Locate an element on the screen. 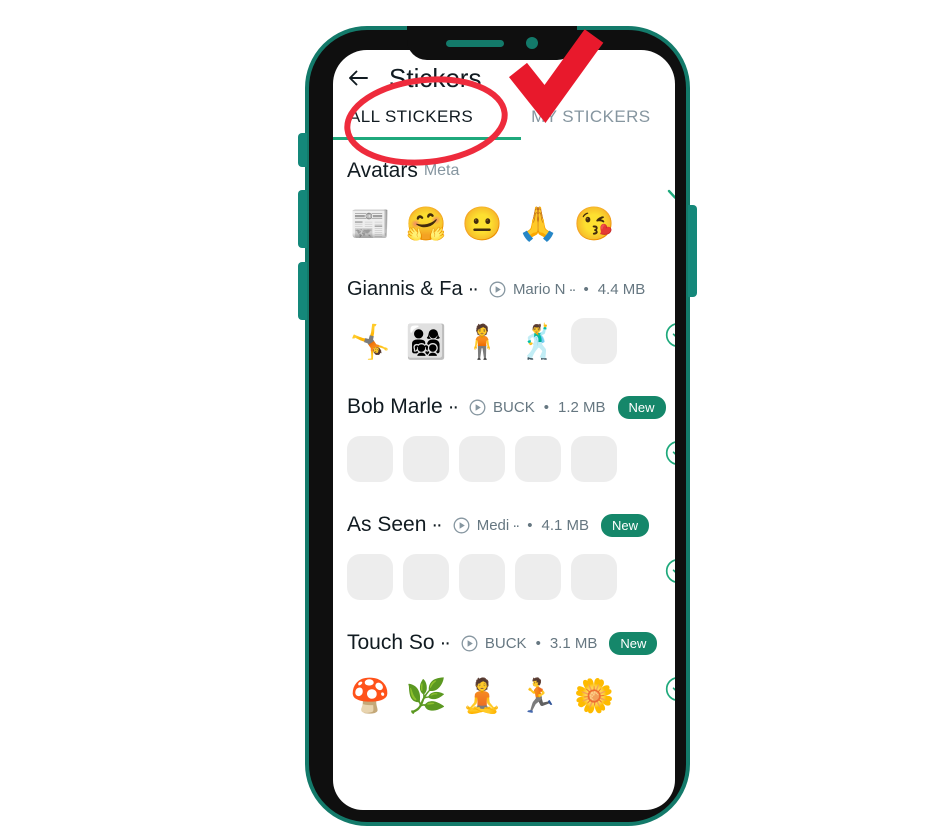  sticker-pack-row: Avatars Meta 📰 🤗 😐 🙏 😘 is located at coordinates (504, 195).